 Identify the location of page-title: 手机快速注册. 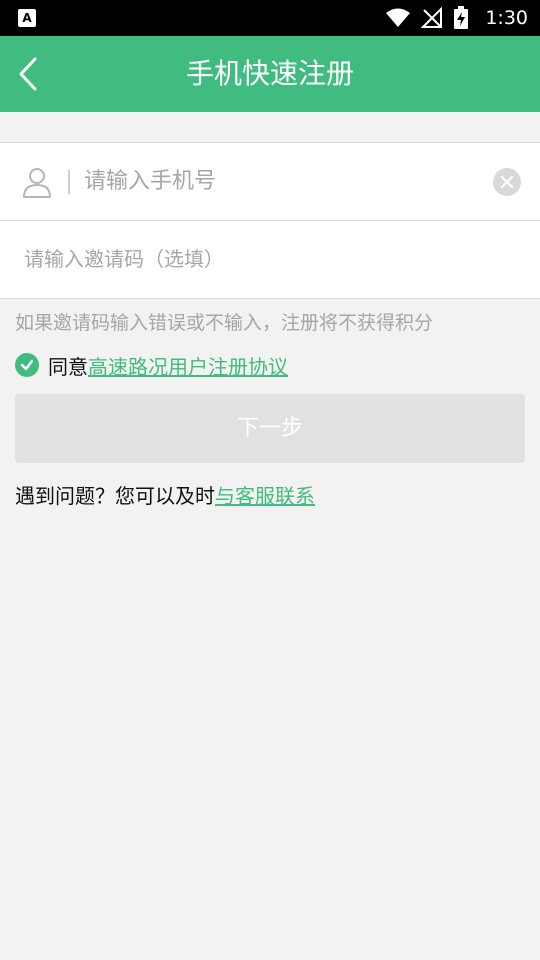
(269, 73).